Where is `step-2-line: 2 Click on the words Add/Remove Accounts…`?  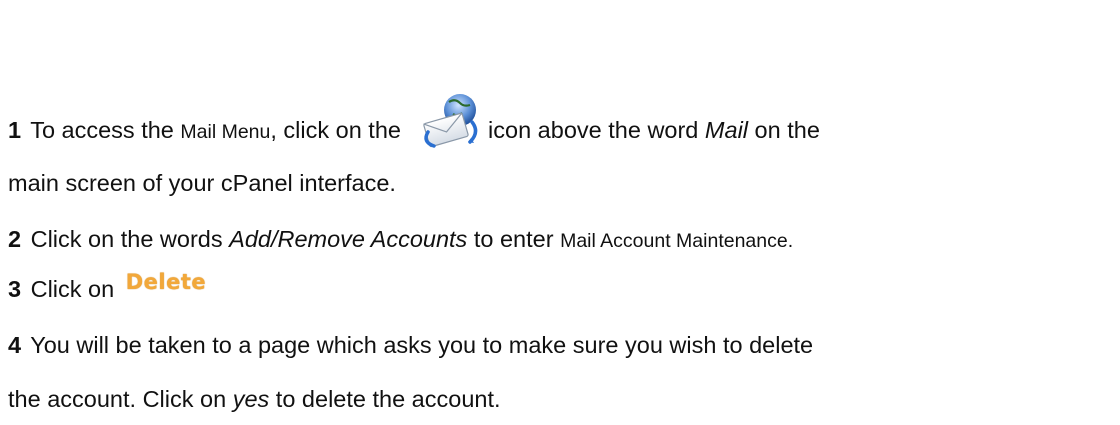 step-2-line: 2 Click on the words Add/Remove Accounts… is located at coordinates (400, 240).